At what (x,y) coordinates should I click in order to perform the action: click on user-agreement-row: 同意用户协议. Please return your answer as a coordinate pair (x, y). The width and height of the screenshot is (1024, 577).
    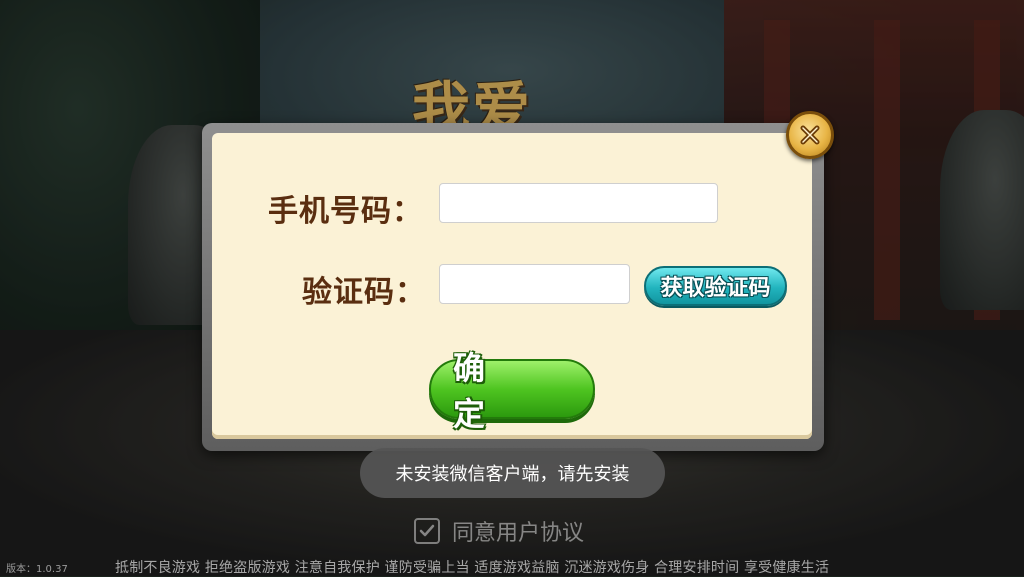
    Looking at the image, I should click on (499, 531).